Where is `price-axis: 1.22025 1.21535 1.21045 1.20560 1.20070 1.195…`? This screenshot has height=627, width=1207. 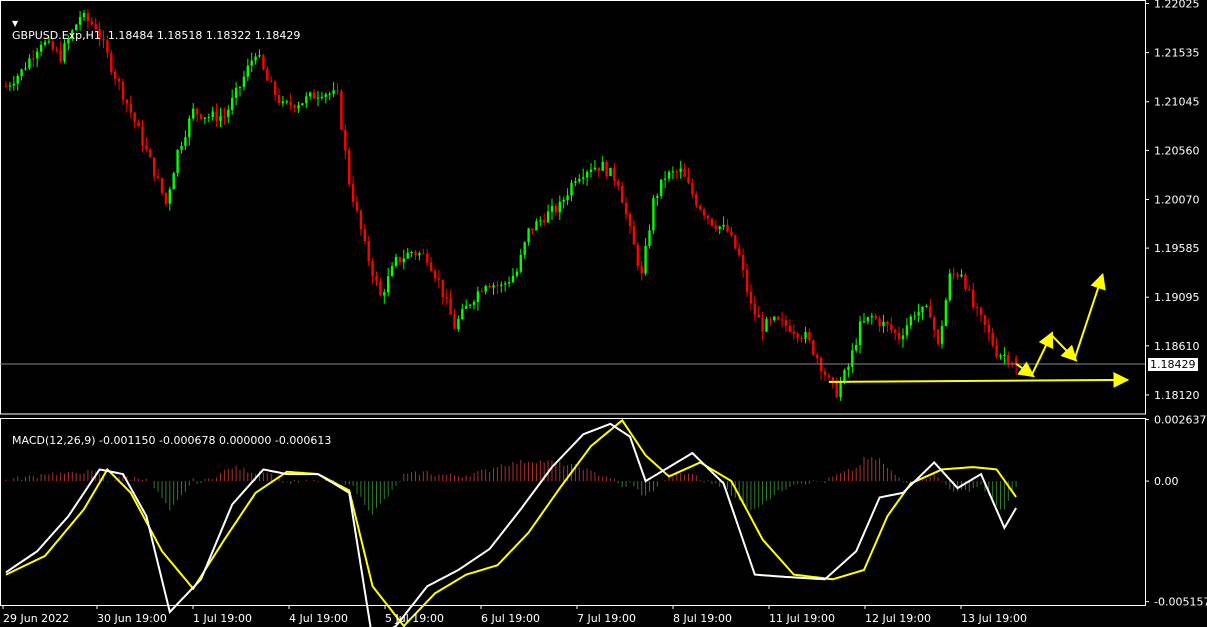 price-axis: 1.22025 1.21535 1.21045 1.20560 1.20070 1.195… is located at coordinates (1176, 304).